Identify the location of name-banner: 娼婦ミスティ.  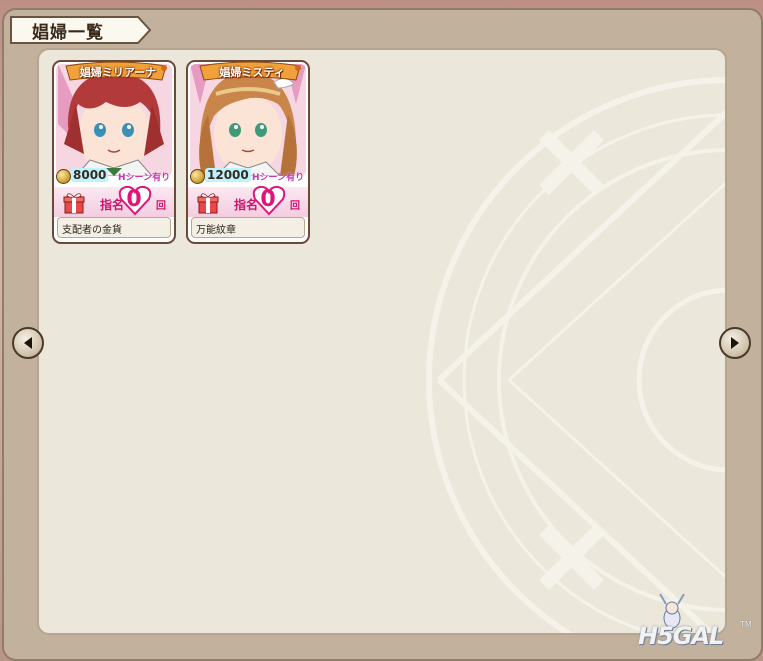
(250, 73).